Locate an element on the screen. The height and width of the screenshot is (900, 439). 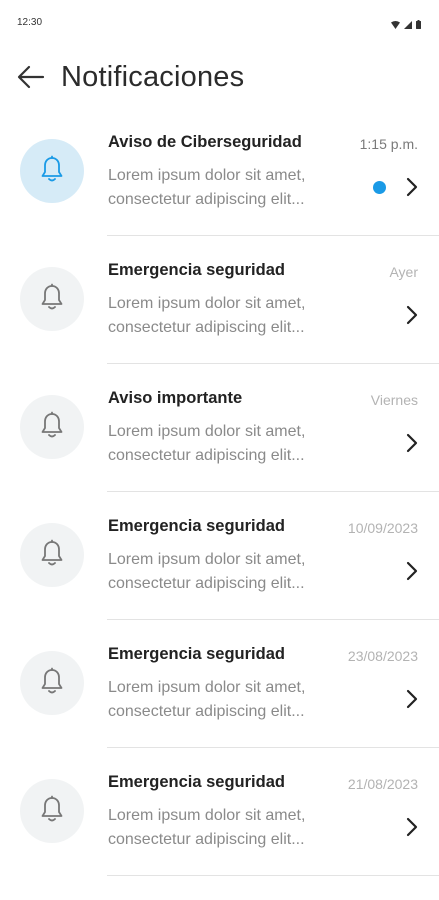
status-icons is located at coordinates (406, 25).